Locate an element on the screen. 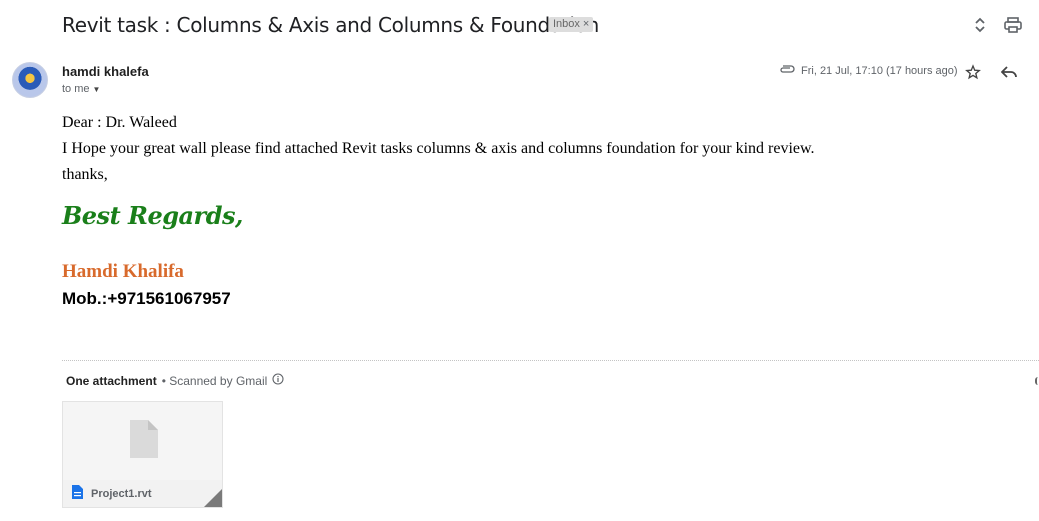 This screenshot has height=521, width=1039. attachments-divider is located at coordinates (550, 360).